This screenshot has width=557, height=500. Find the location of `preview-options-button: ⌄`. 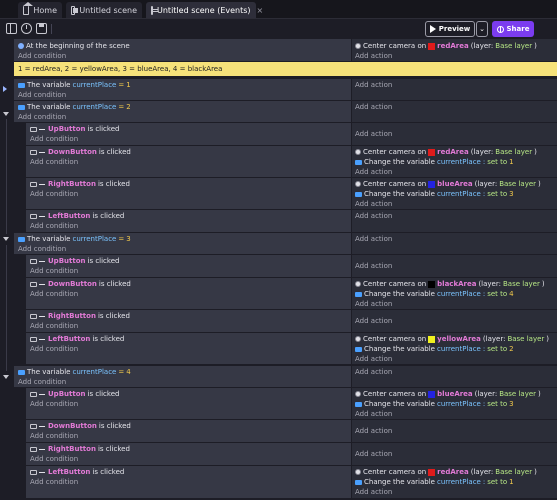

preview-options-button: ⌄ is located at coordinates (482, 29).